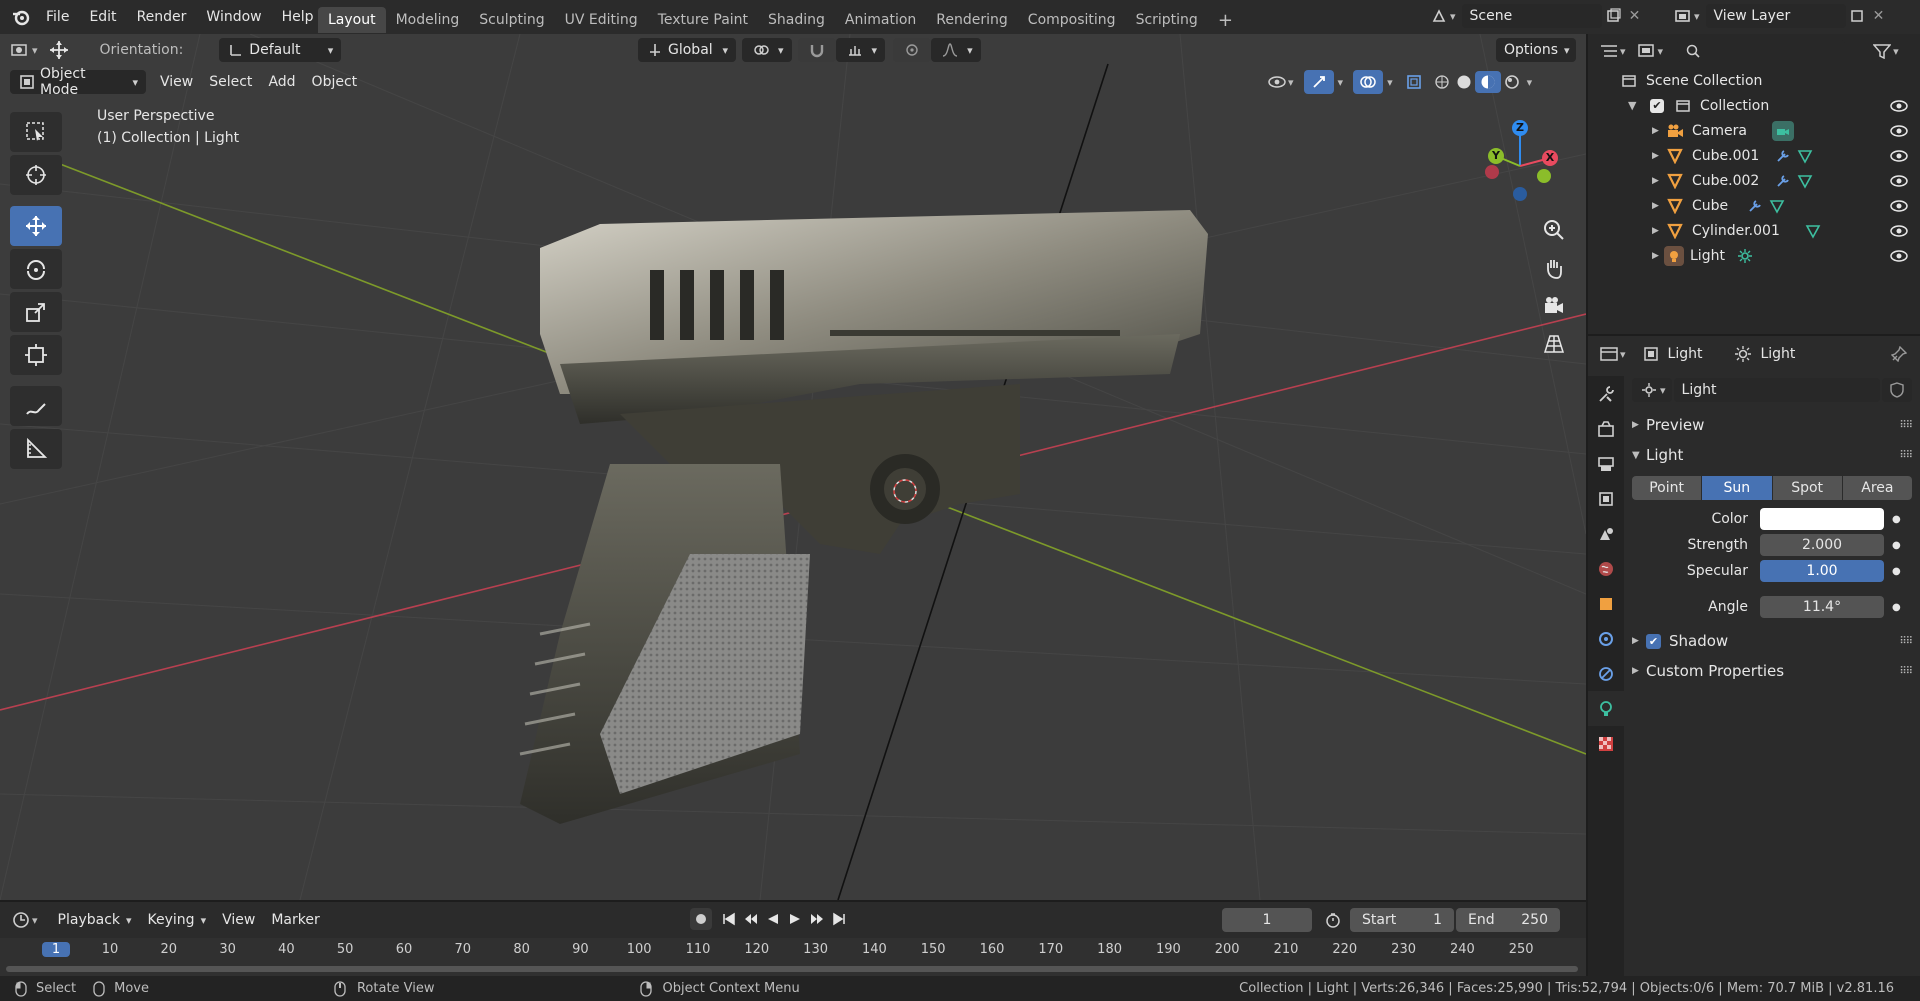  I want to click on light-type-spot: Spot, so click(1807, 488).